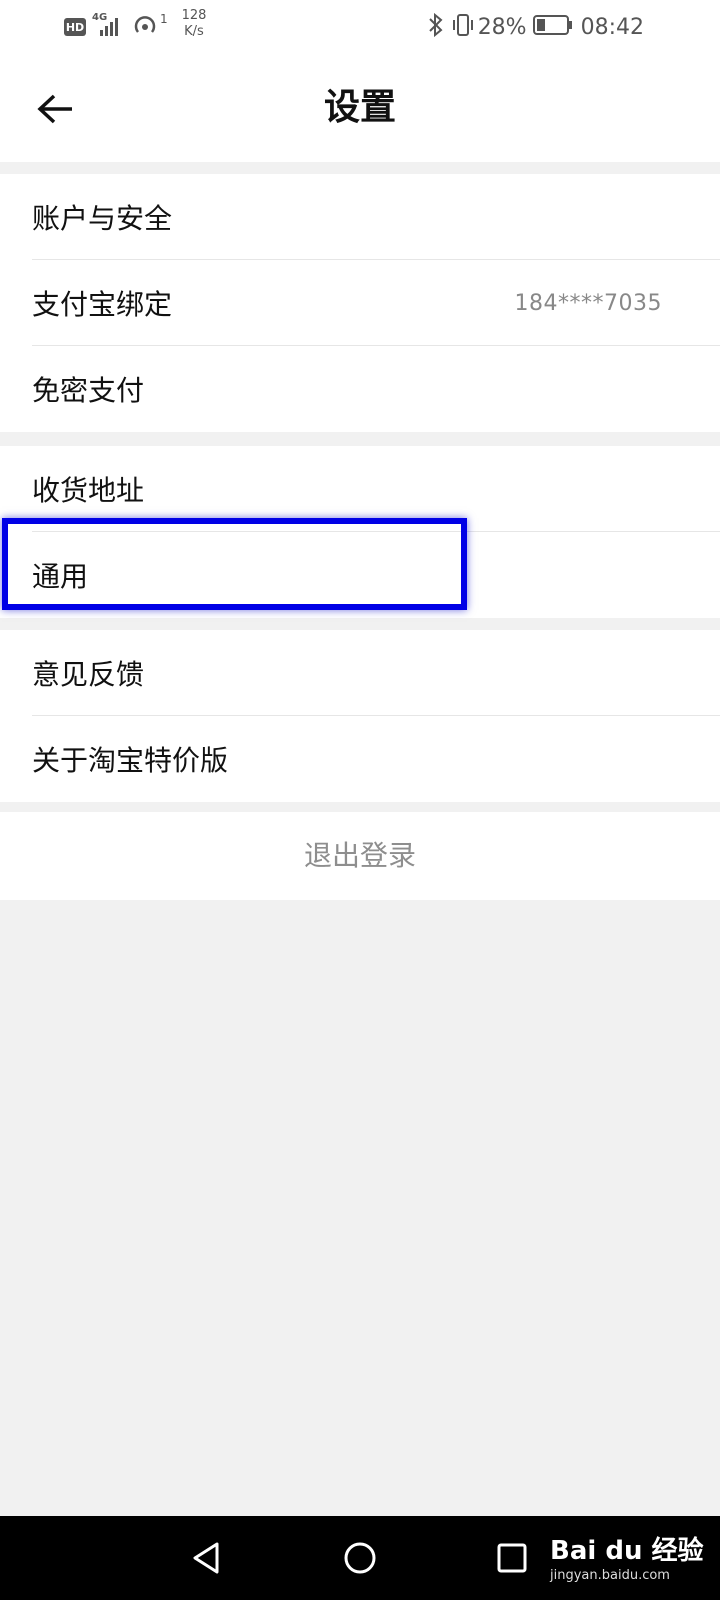 Image resolution: width=720 pixels, height=1600 pixels. What do you see at coordinates (463, 27) in the screenshot?
I see `vibrate-icon` at bounding box center [463, 27].